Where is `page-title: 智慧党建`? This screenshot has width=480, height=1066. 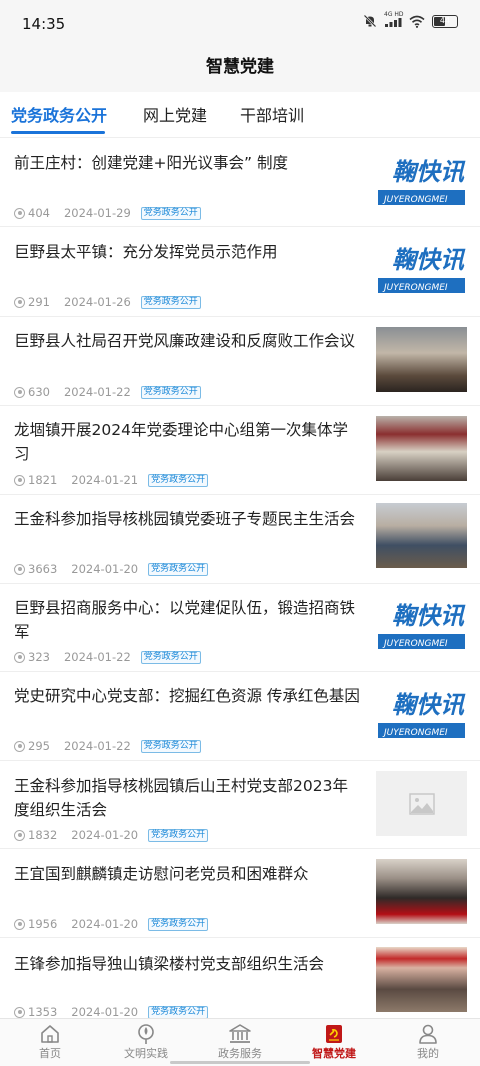 page-title: 智慧党建 is located at coordinates (240, 67).